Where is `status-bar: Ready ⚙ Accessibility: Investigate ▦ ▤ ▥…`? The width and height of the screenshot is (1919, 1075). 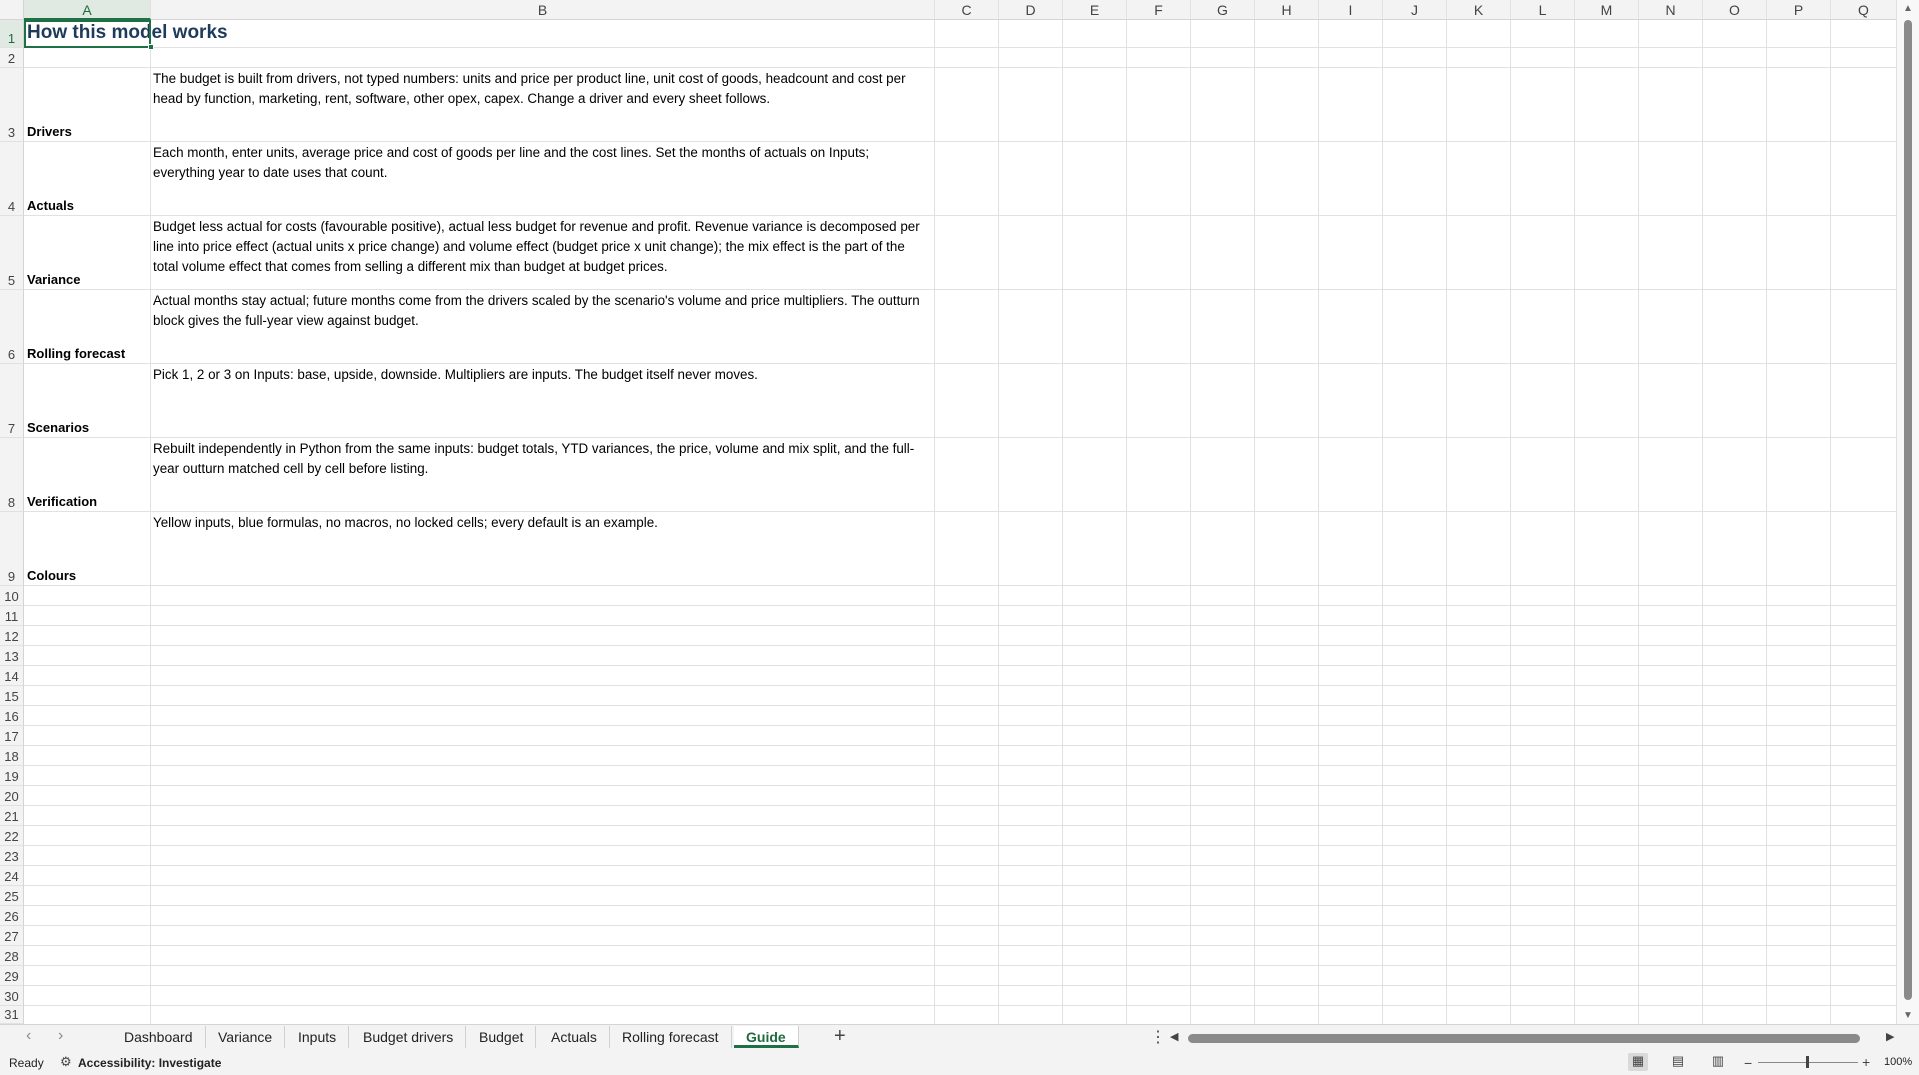
status-bar: Ready ⚙ Accessibility: Investigate ▦ ▤ ▥… is located at coordinates (959, 1062).